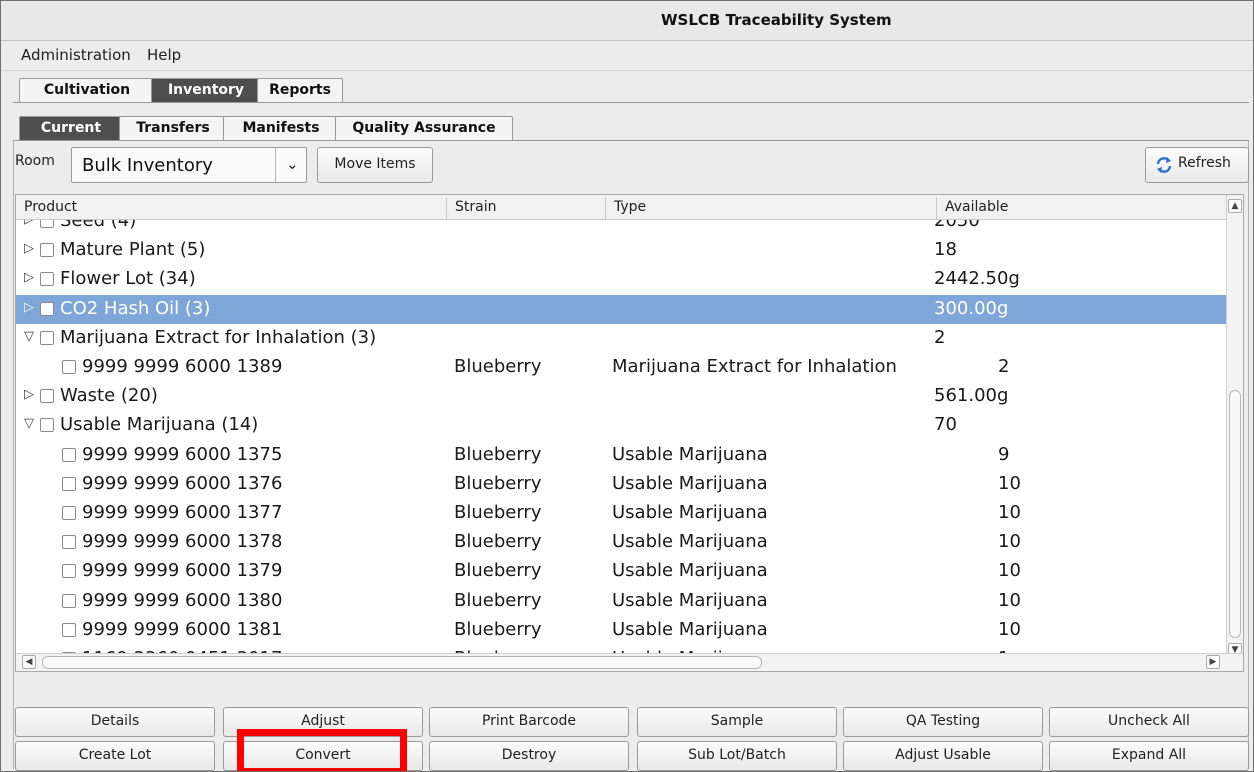 Image resolution: width=1254 pixels, height=772 pixels. I want to click on product-cell: 9999 9999 6000 1389, so click(182, 366).